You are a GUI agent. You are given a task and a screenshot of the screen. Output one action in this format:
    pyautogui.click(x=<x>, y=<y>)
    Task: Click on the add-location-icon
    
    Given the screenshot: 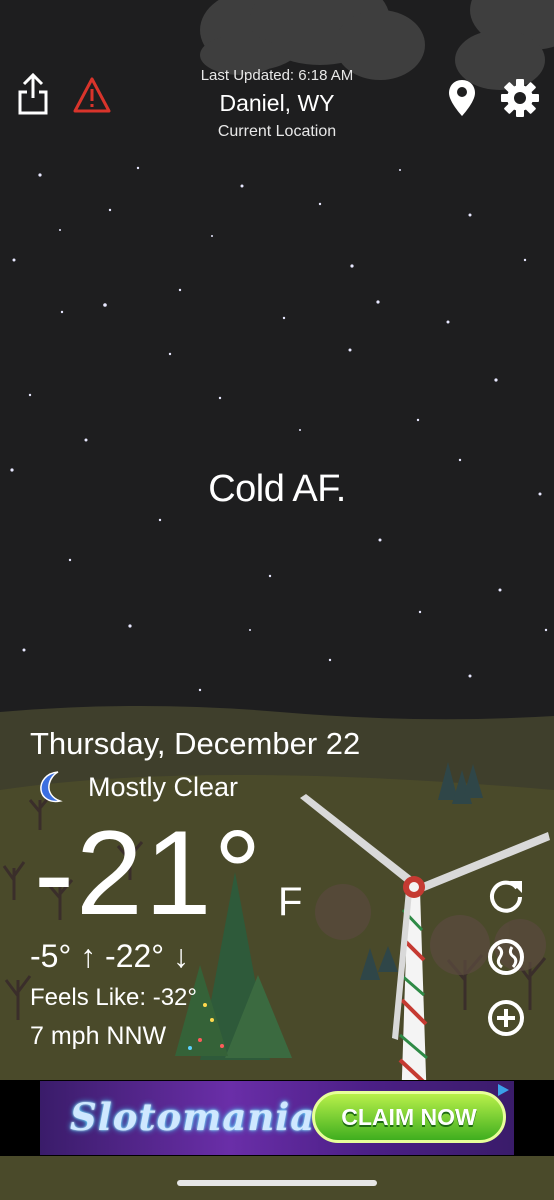 What is the action you would take?
    pyautogui.click(x=506, y=1018)
    